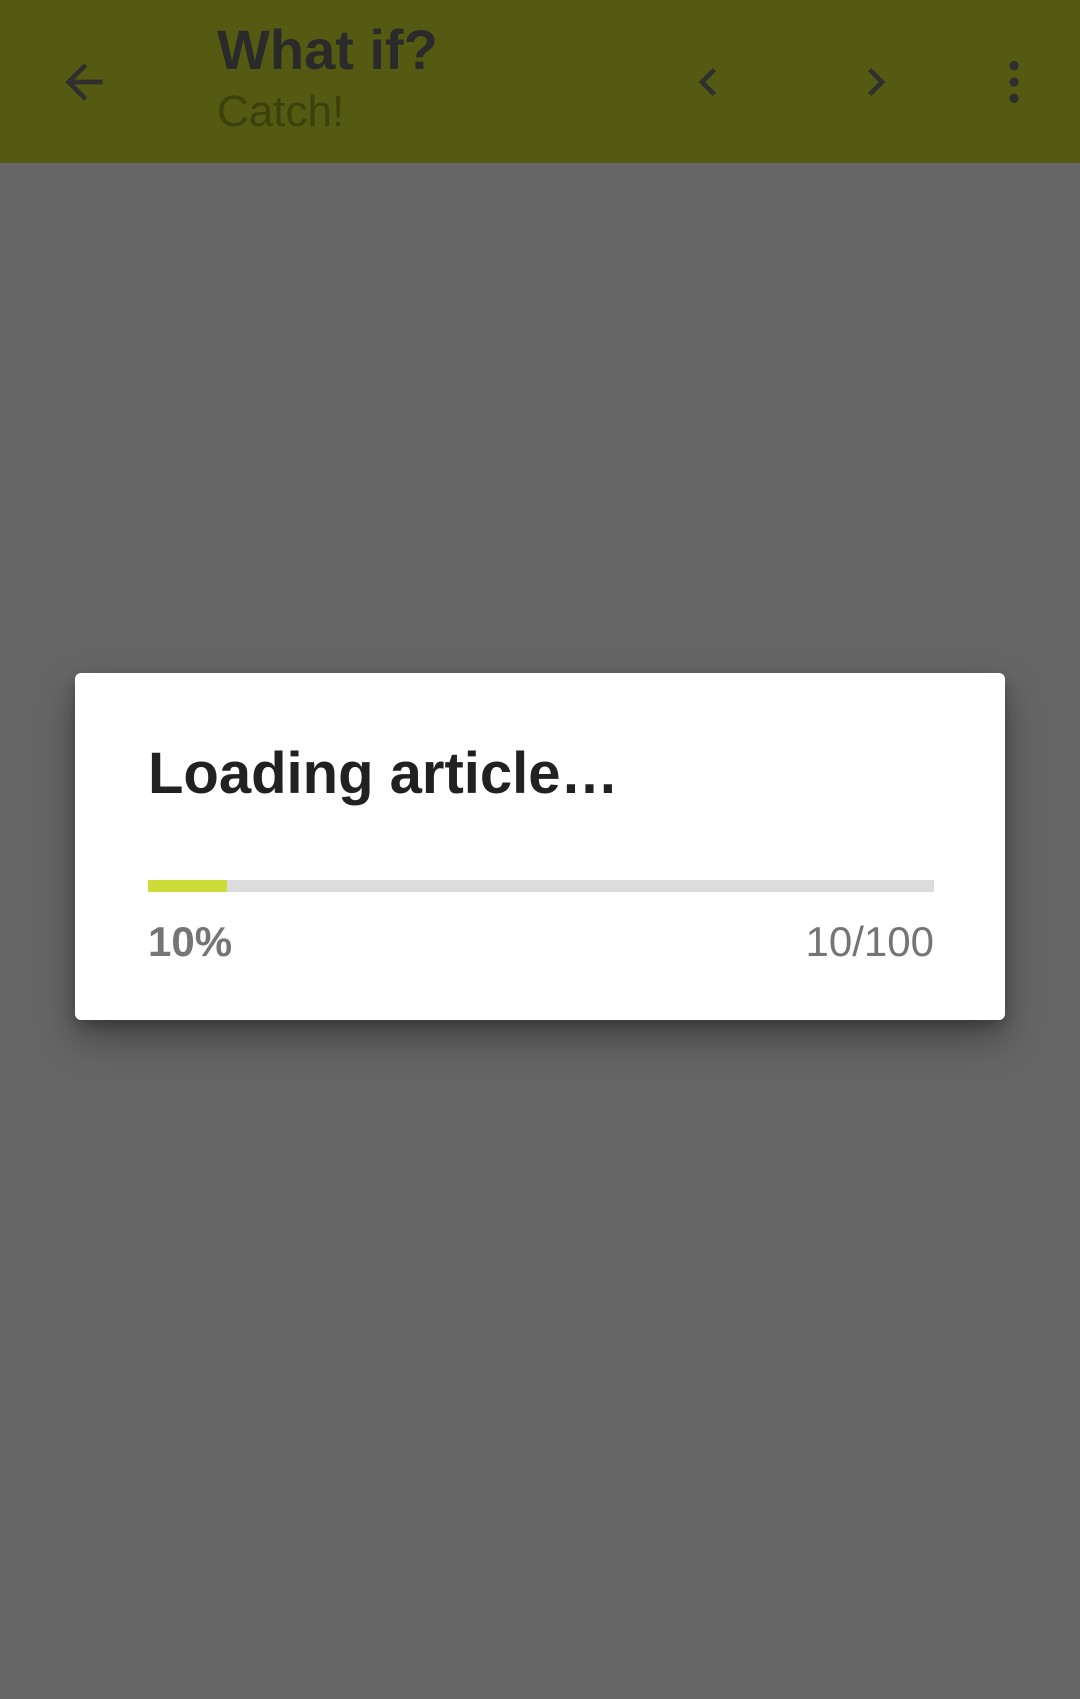 The width and height of the screenshot is (1080, 1699). I want to click on progress-bar, so click(541, 886).